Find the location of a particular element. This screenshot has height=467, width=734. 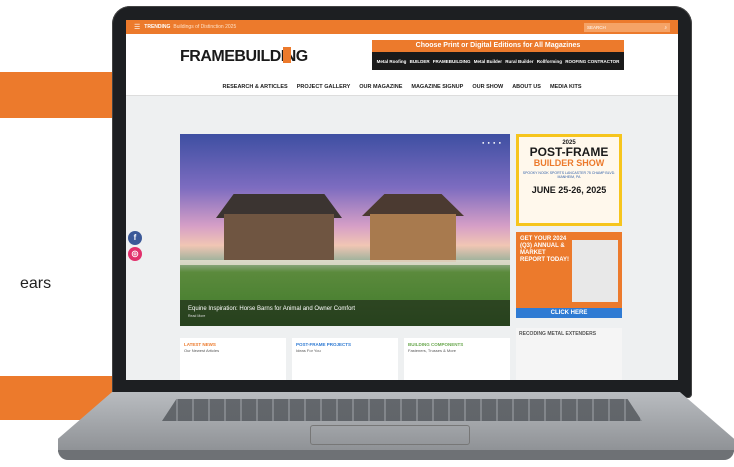

nav-our-magazine: OUR MAGAZINE is located at coordinates (380, 87).